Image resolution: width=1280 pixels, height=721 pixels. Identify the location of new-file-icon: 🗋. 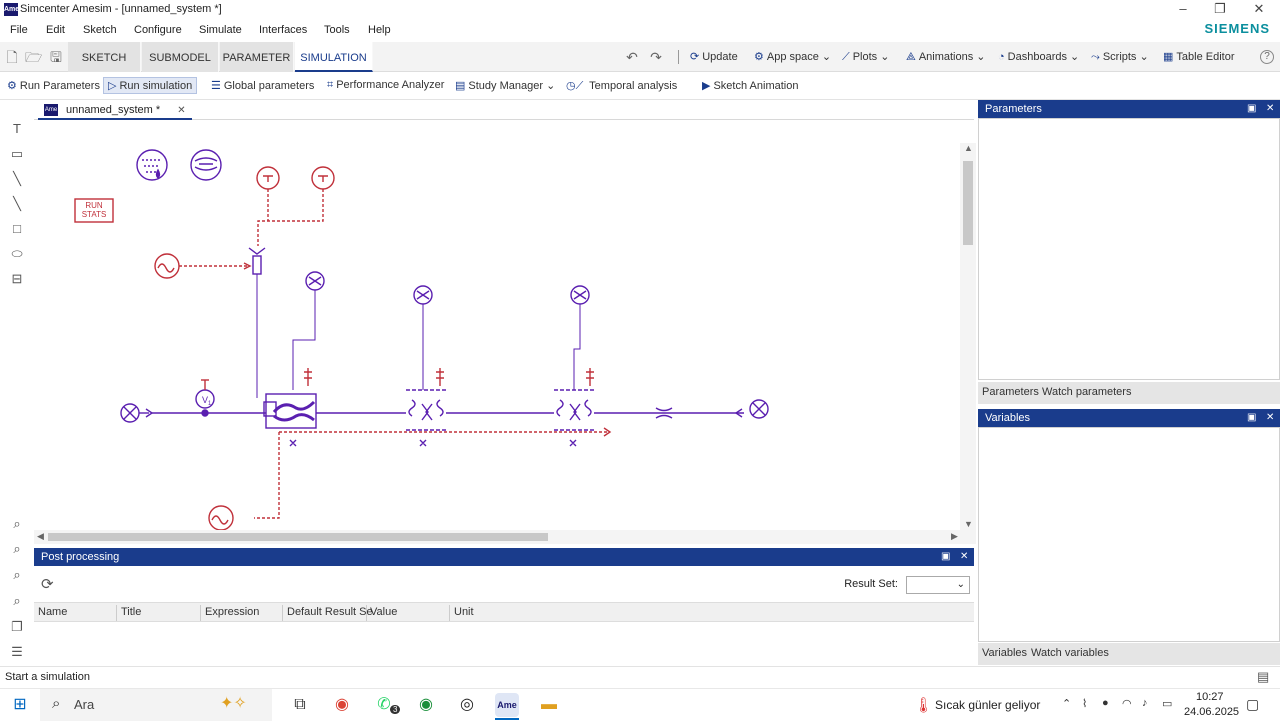
(12, 57).